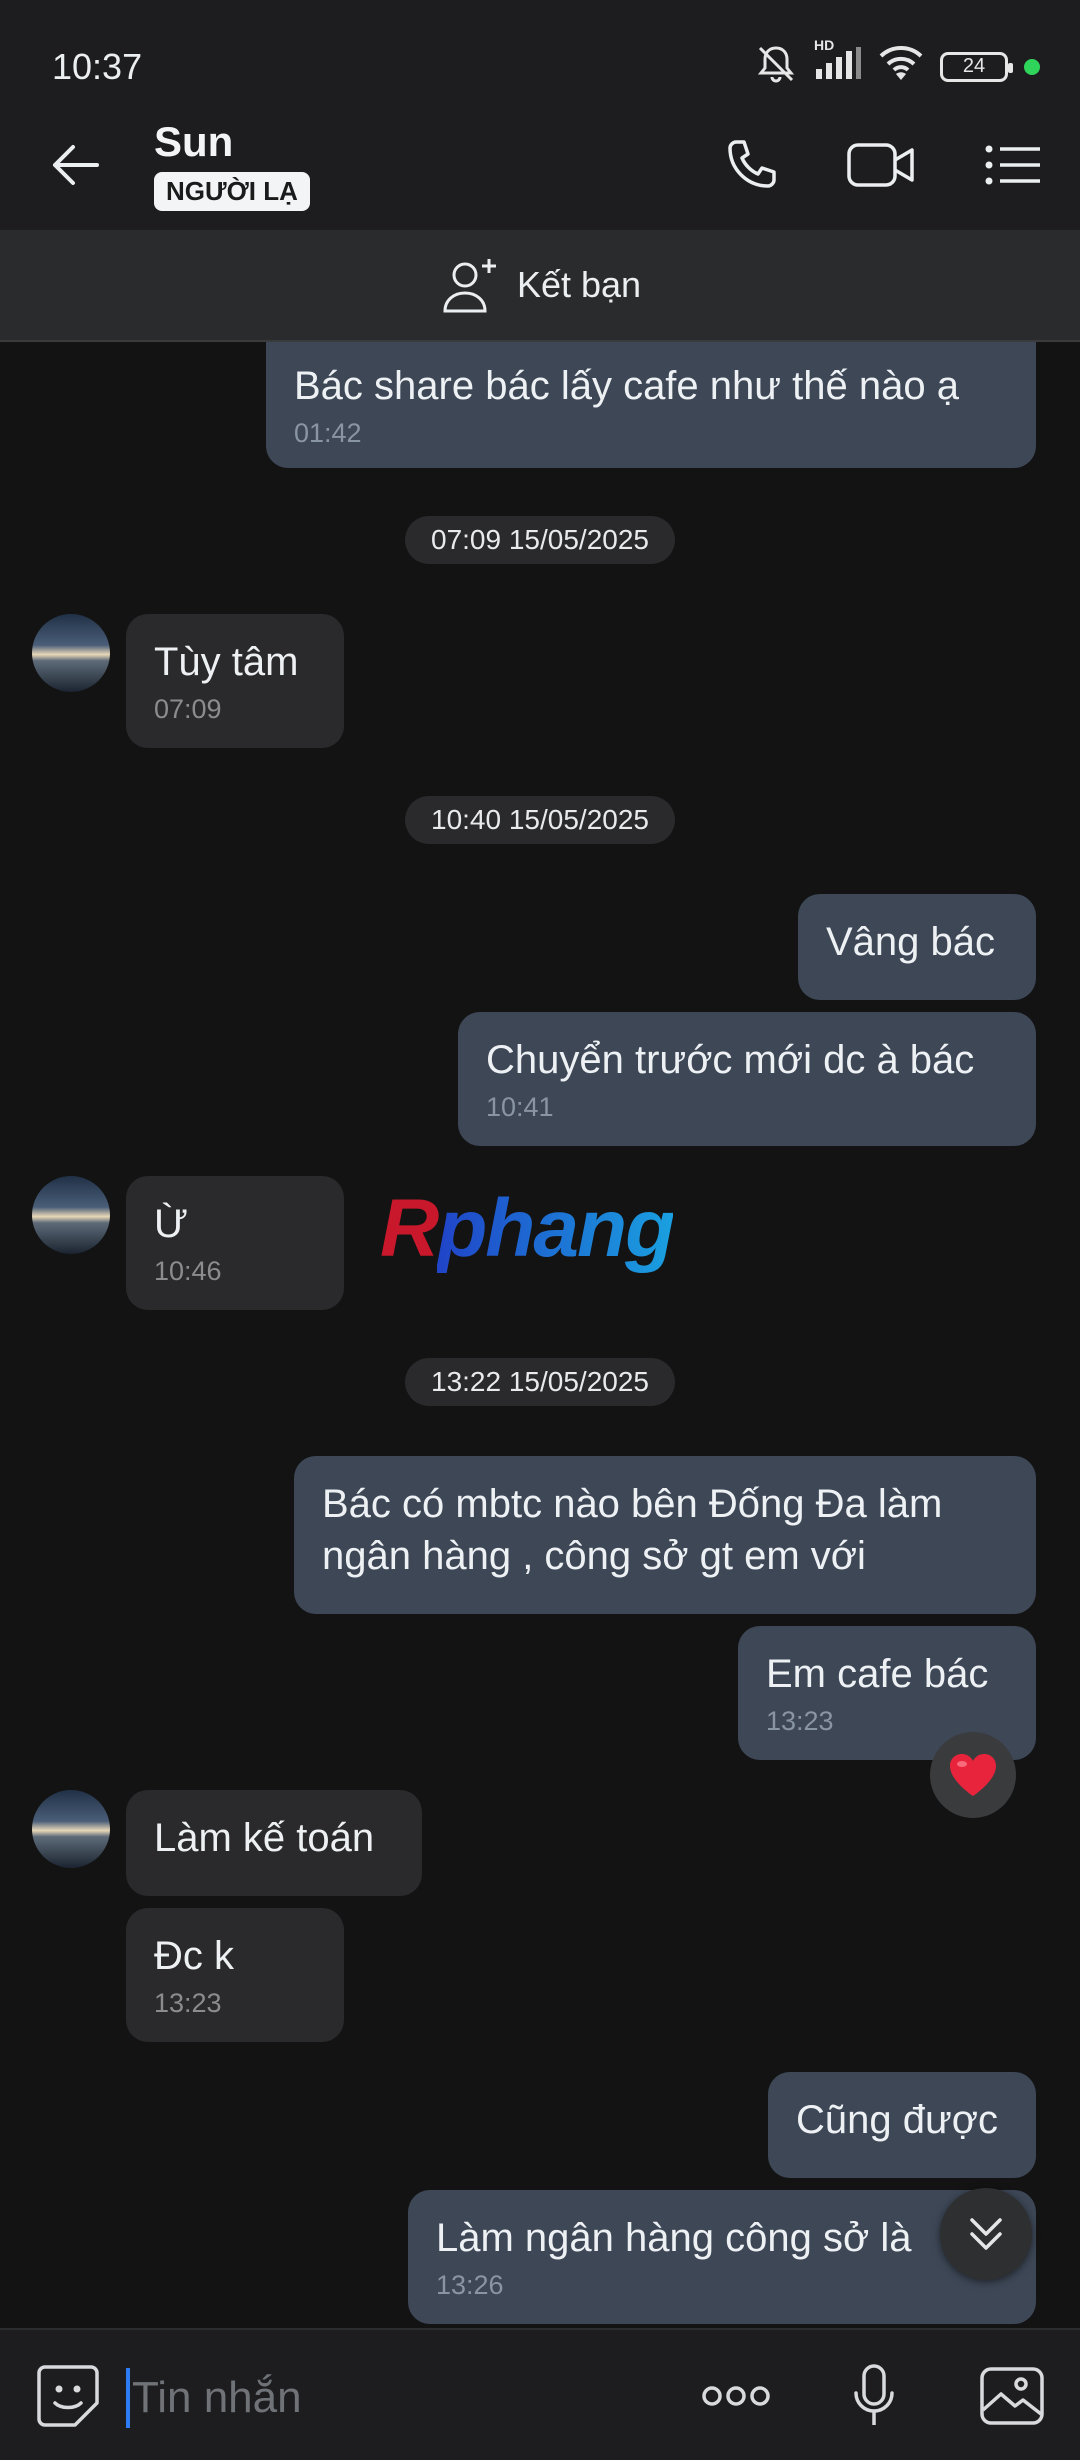 This screenshot has width=1080, height=2460. Describe the element at coordinates (409, 1228) in the screenshot. I see `watermark-first: R` at that location.